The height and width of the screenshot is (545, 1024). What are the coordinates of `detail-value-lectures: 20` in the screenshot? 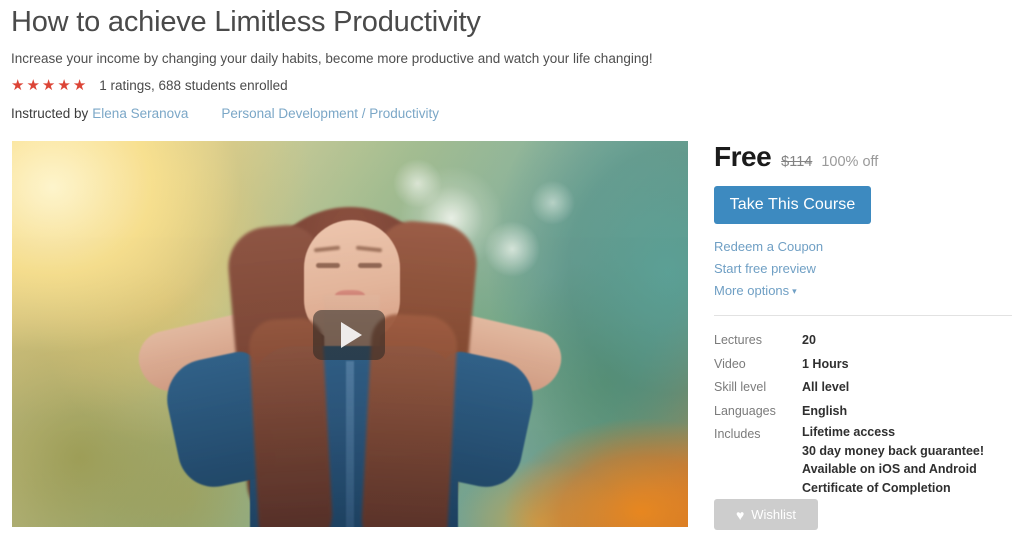 It's located at (809, 340).